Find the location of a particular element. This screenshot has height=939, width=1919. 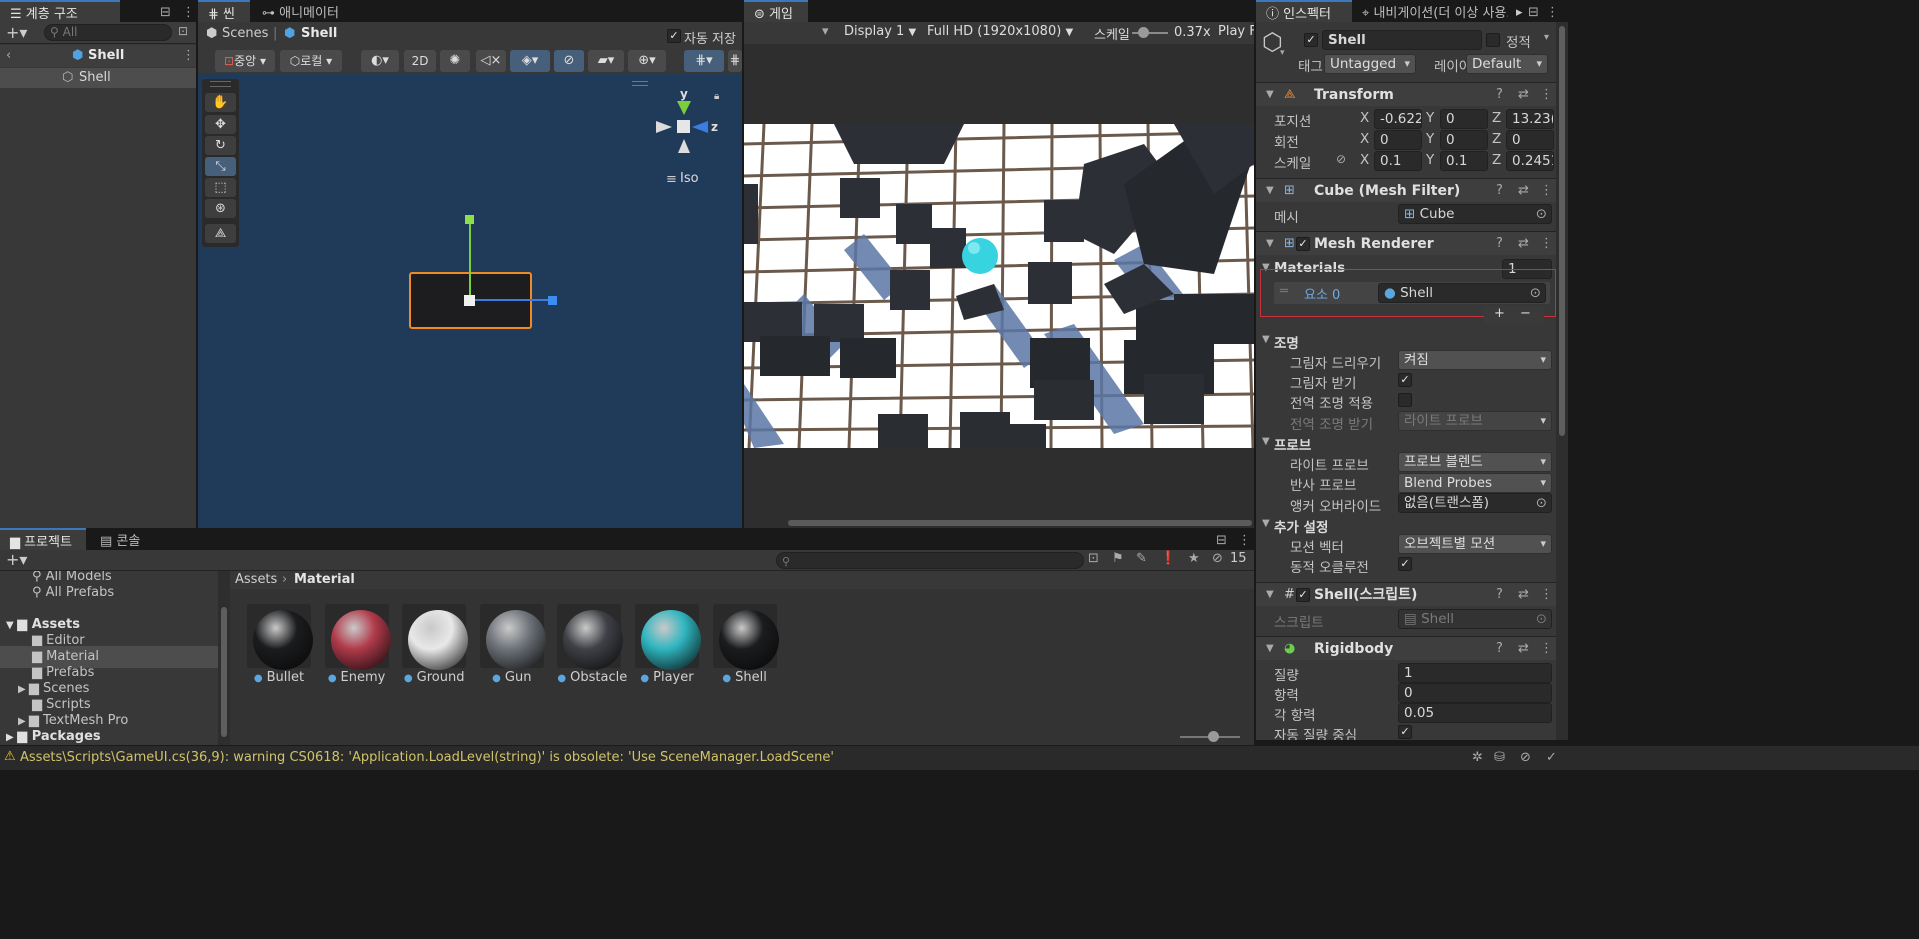

gizmos-dropdown: ⊕▾ is located at coordinates (647, 61).